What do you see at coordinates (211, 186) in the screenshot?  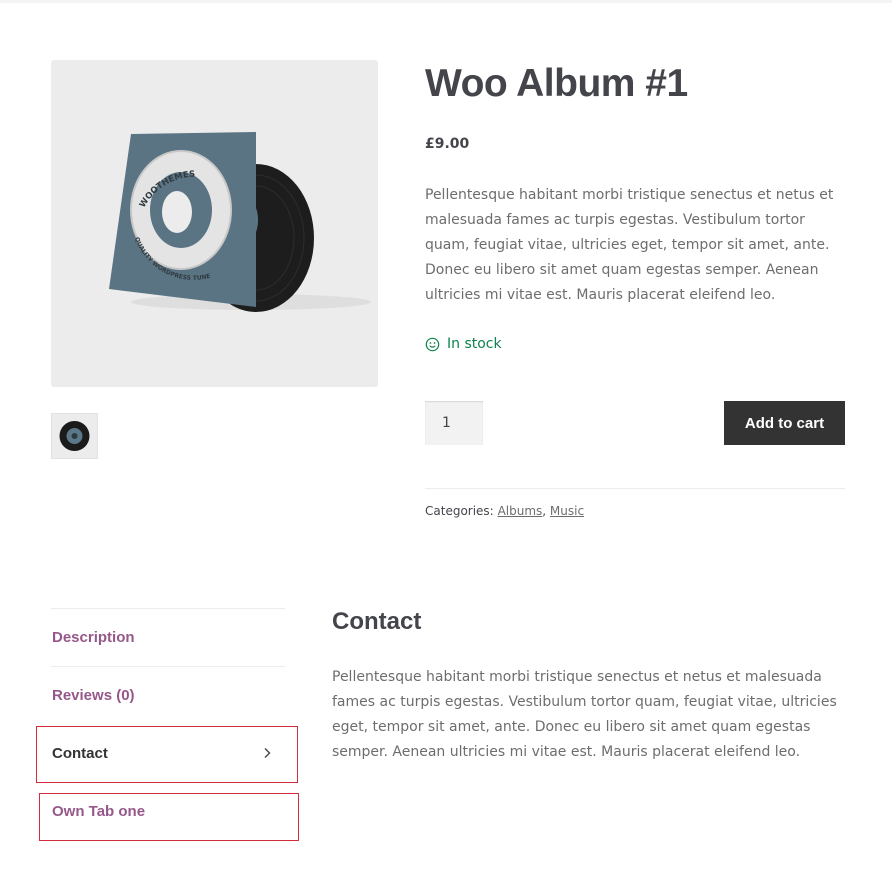 I see `album-cover-image: WOOTHEMES QUALITY WORDPRESS TUNES` at bounding box center [211, 186].